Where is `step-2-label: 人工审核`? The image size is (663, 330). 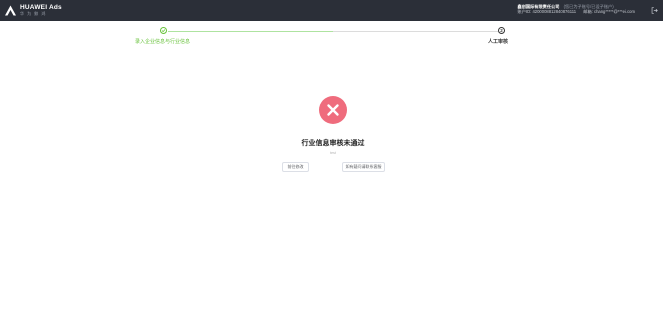
step-2-label: 人工审核 is located at coordinates (498, 42).